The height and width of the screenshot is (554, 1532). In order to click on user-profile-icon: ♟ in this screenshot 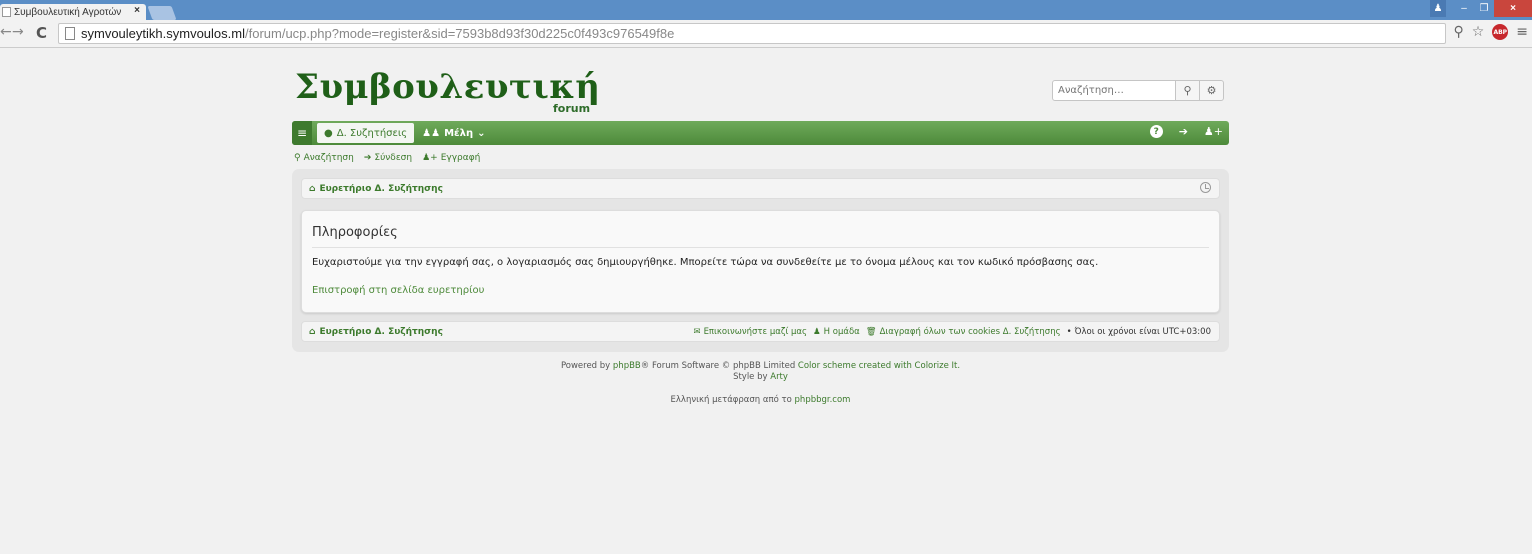, I will do `click(1438, 8)`.